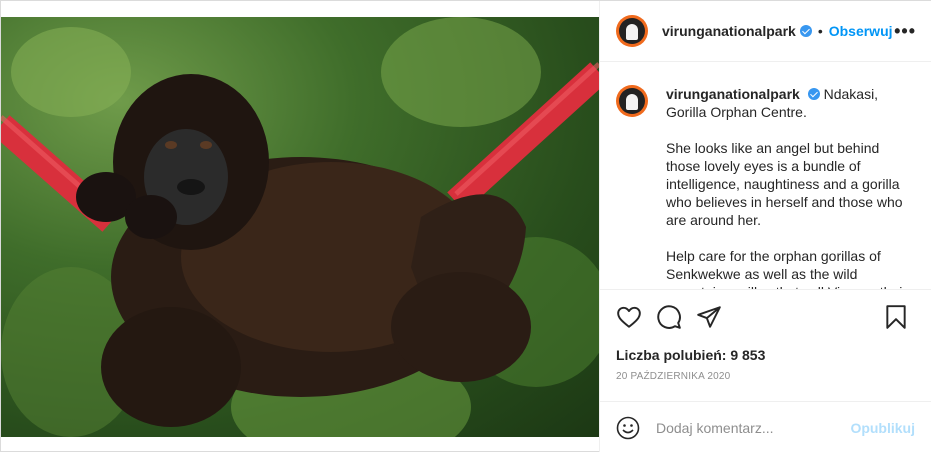  What do you see at coordinates (733, 94) in the screenshot?
I see `caption-username-link: virunganationalpark` at bounding box center [733, 94].